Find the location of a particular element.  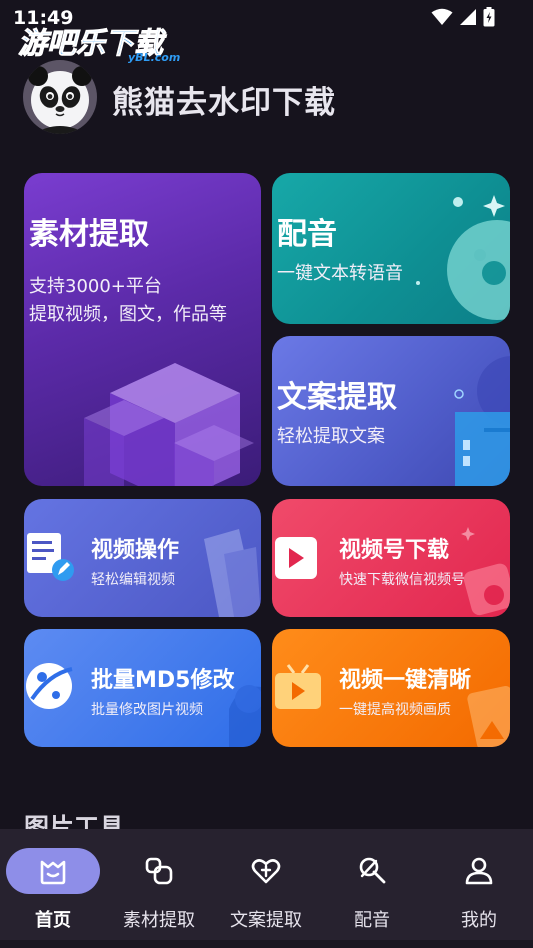

batch-md5-subtitle: 批量修改图片视频 is located at coordinates (147, 710).